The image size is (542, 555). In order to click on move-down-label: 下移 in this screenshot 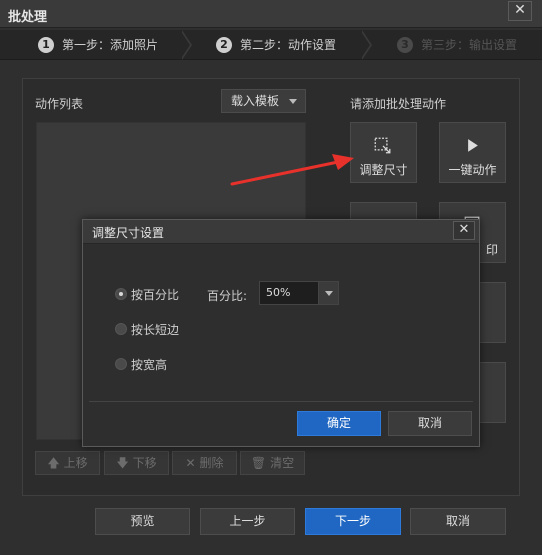, I will do `click(144, 463)`.